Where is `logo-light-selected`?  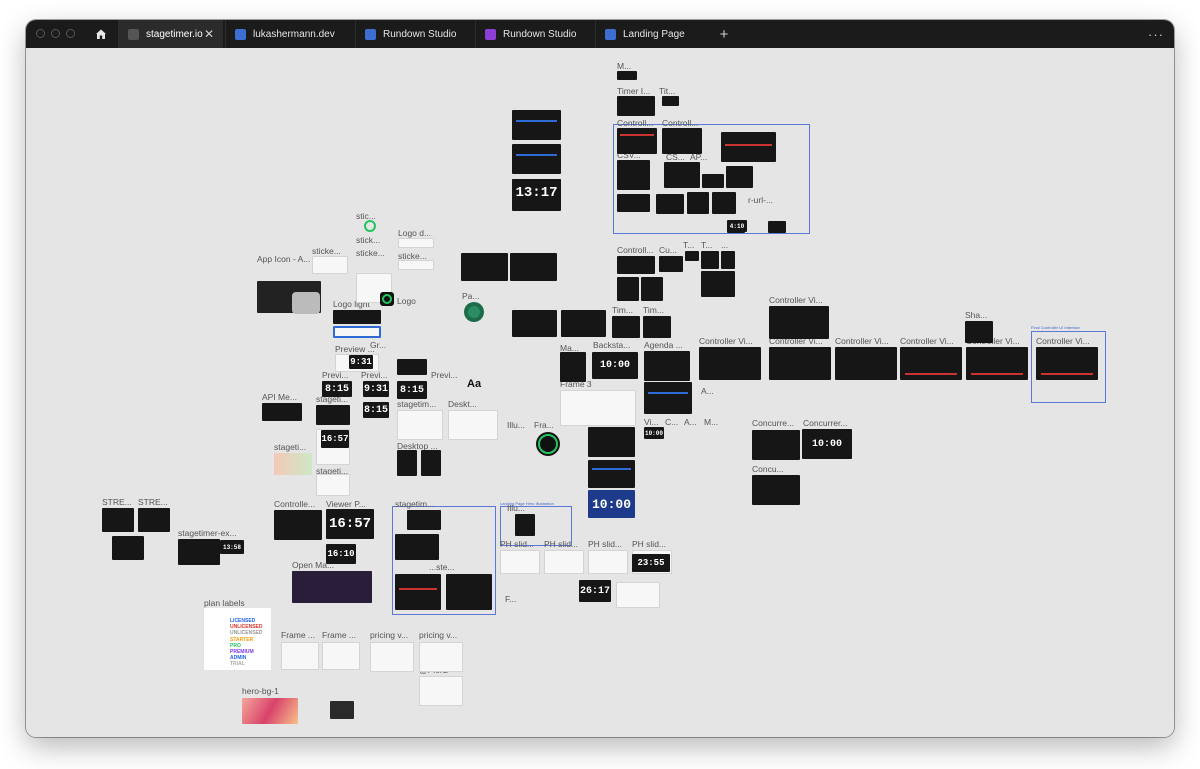
logo-light-selected is located at coordinates (357, 332).